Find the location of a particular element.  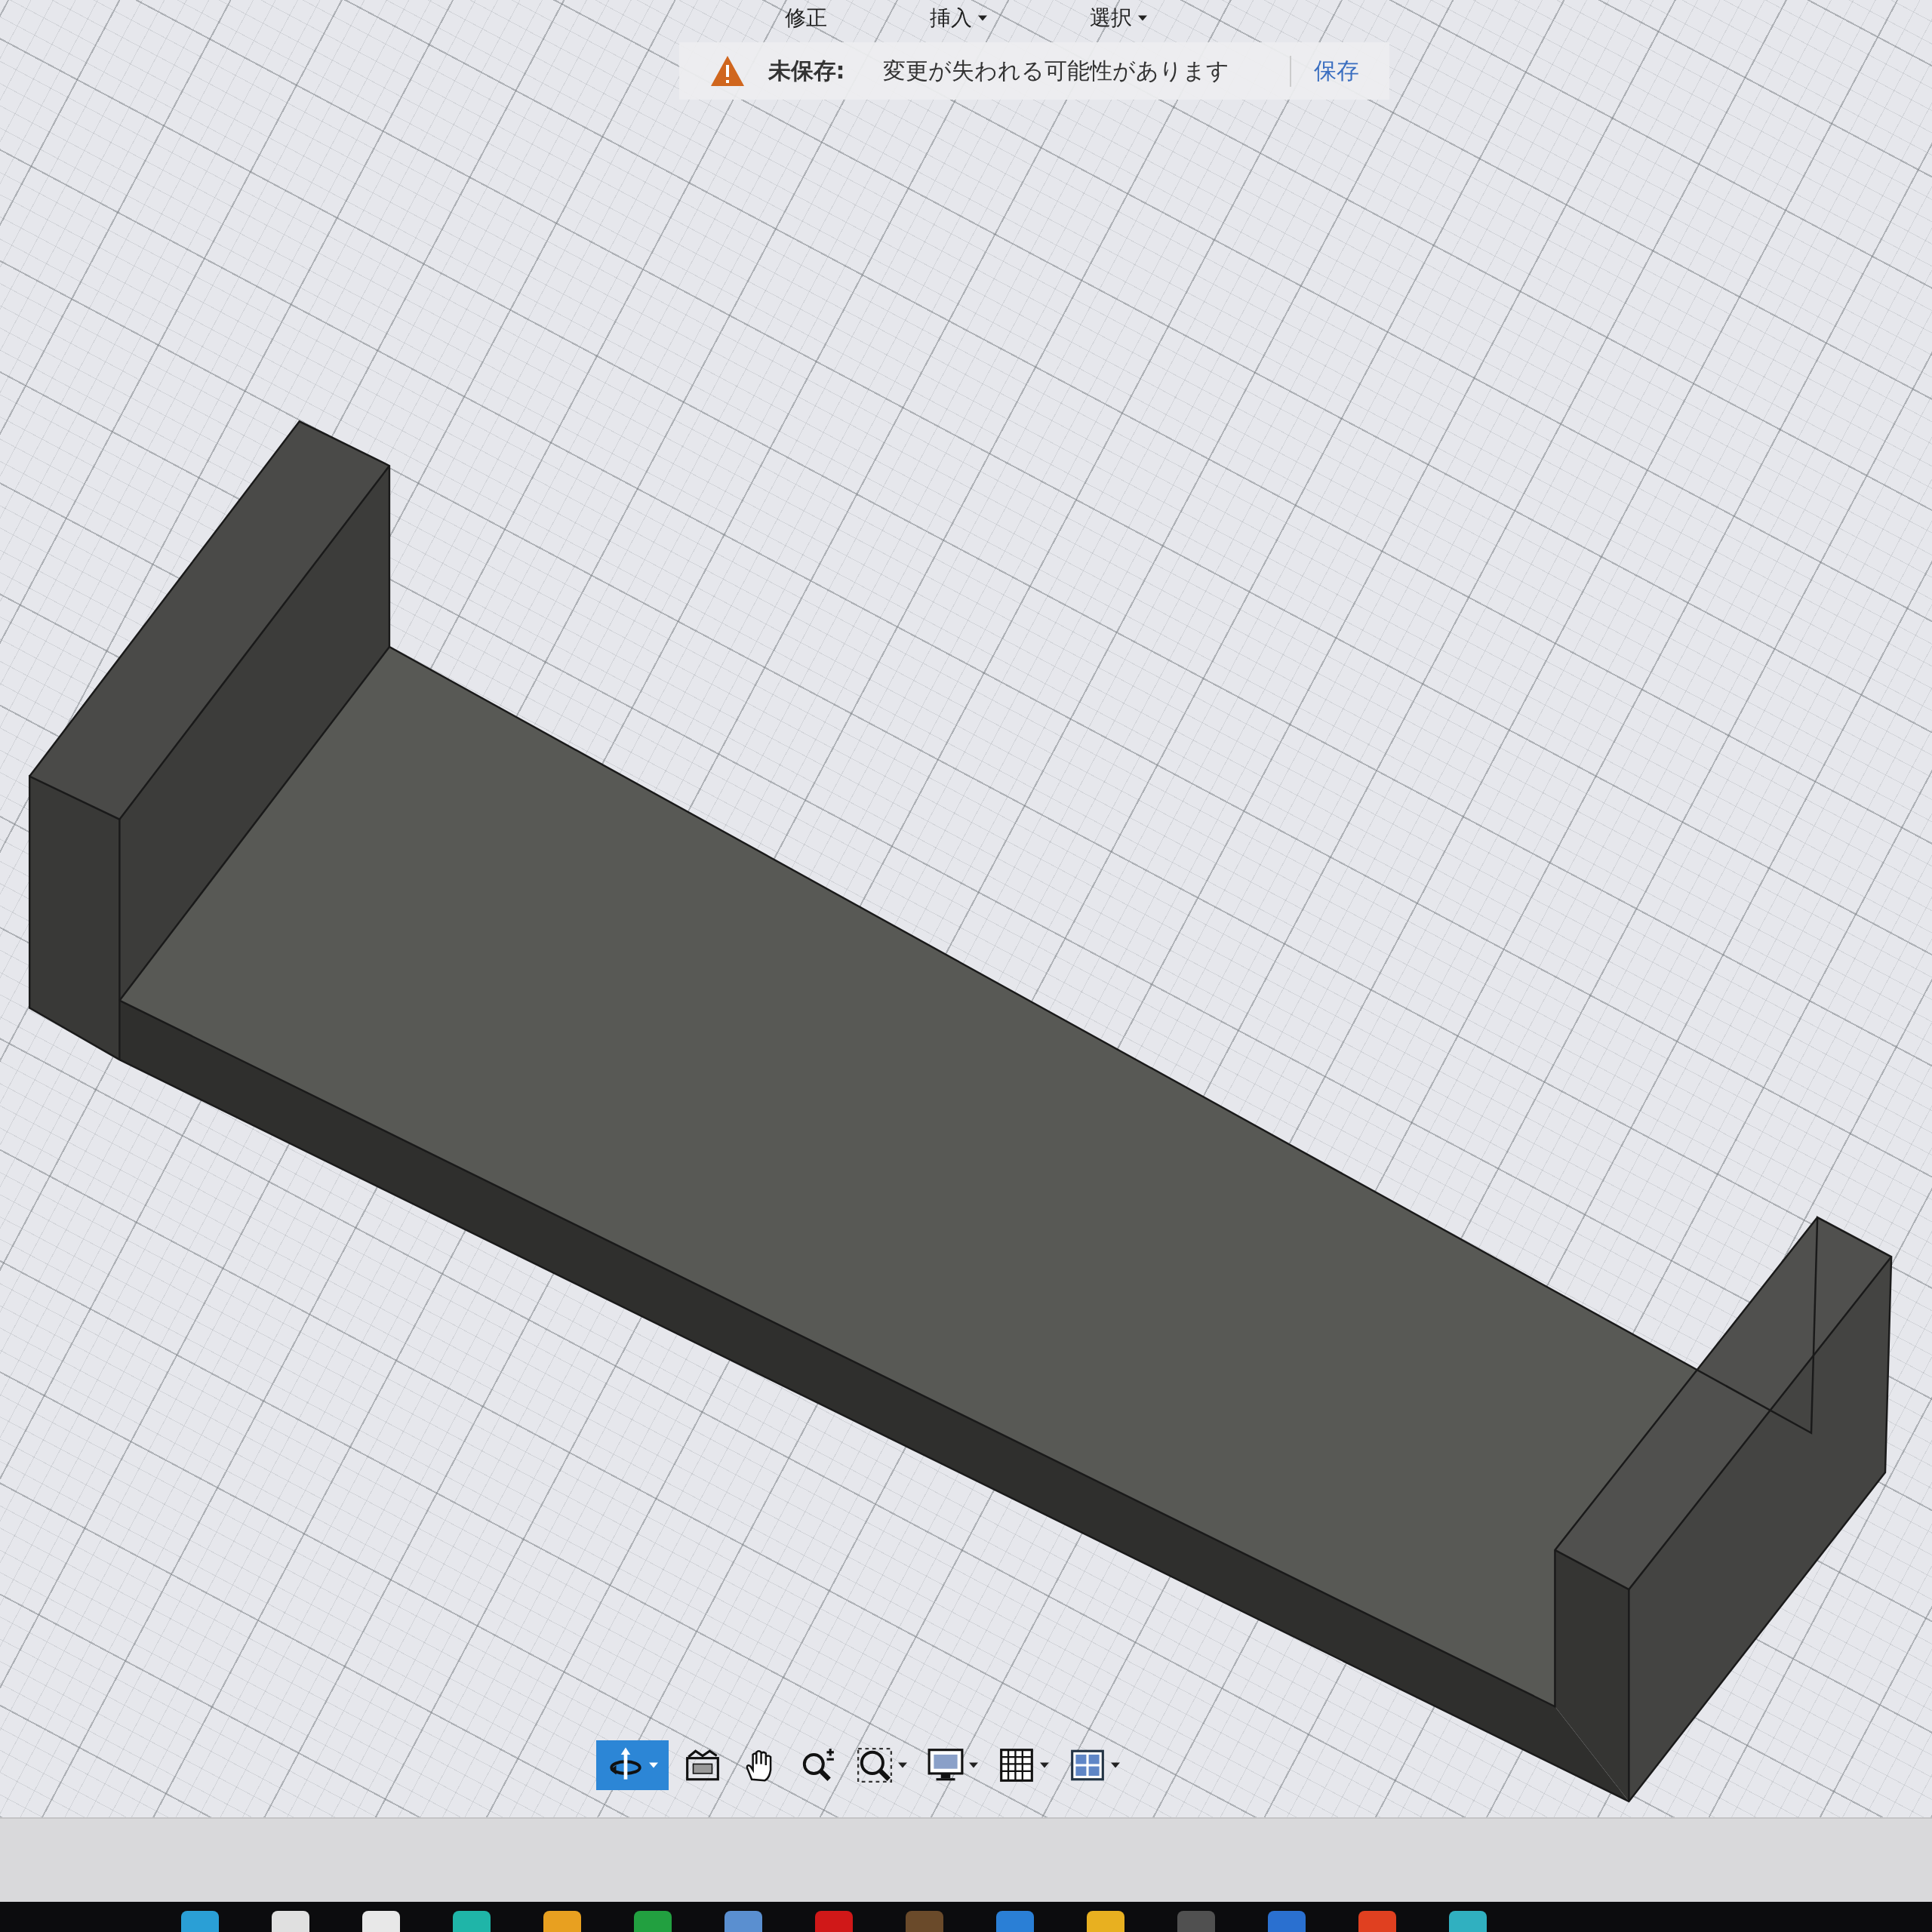

grid-icon is located at coordinates (1016, 1765).